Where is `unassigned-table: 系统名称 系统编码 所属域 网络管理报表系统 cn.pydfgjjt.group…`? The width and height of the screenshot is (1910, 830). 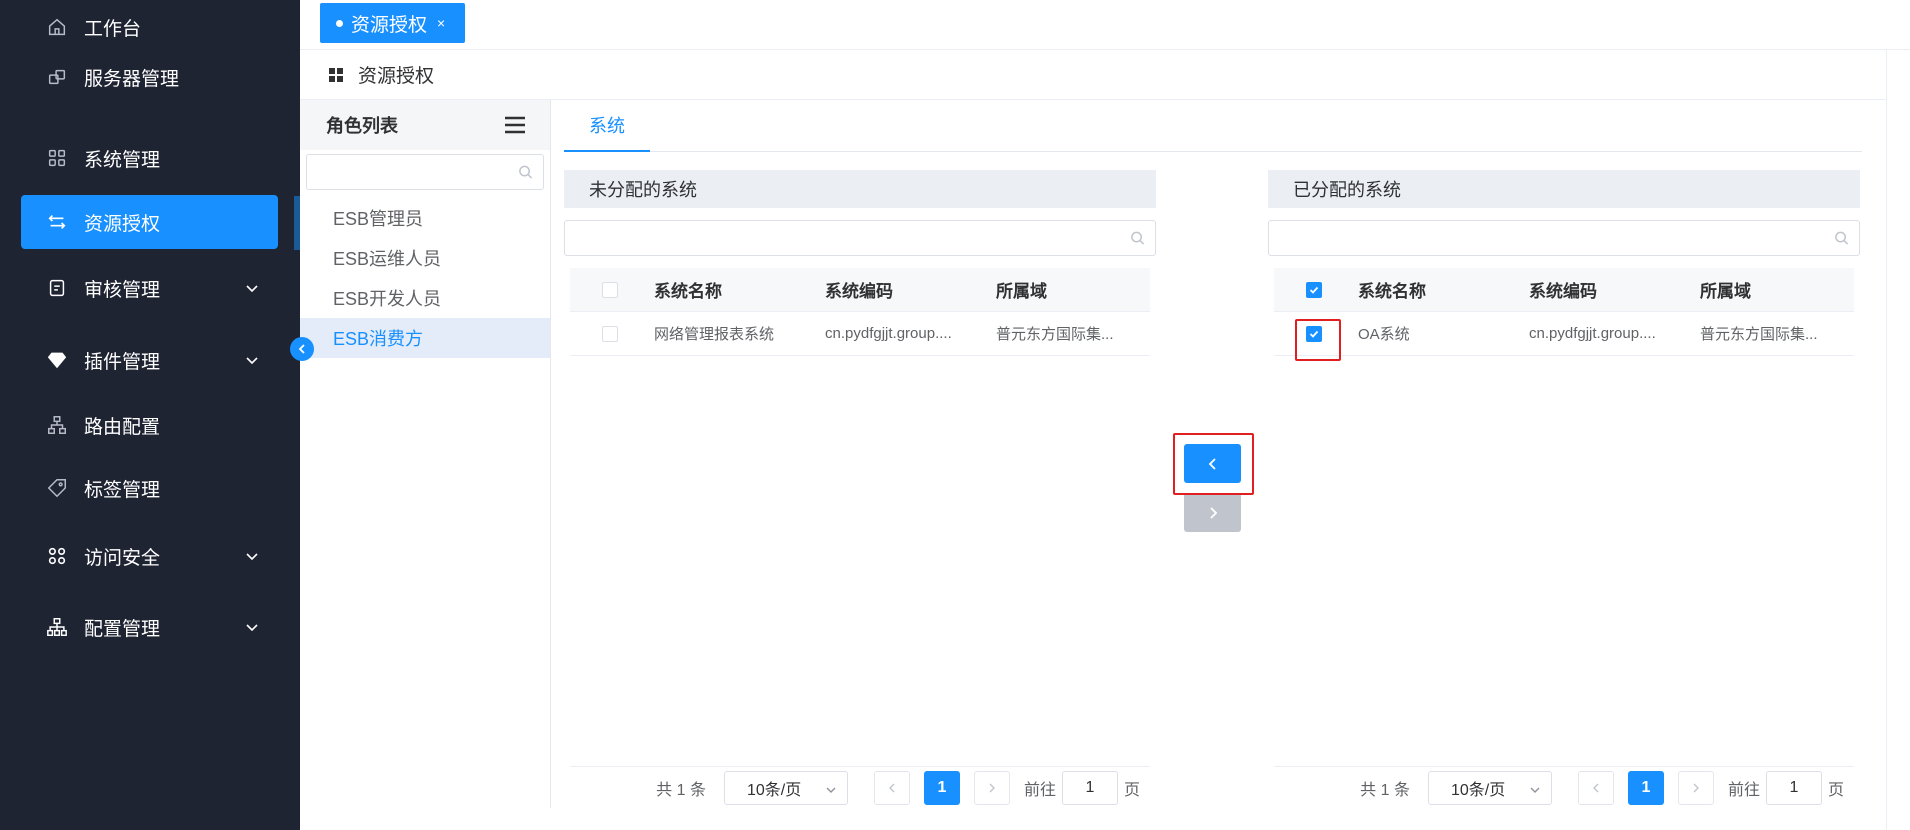
unassigned-table: 系统名称 系统编码 所属域 网络管理报表系统 cn.pydfgjjt.group… is located at coordinates (860, 312).